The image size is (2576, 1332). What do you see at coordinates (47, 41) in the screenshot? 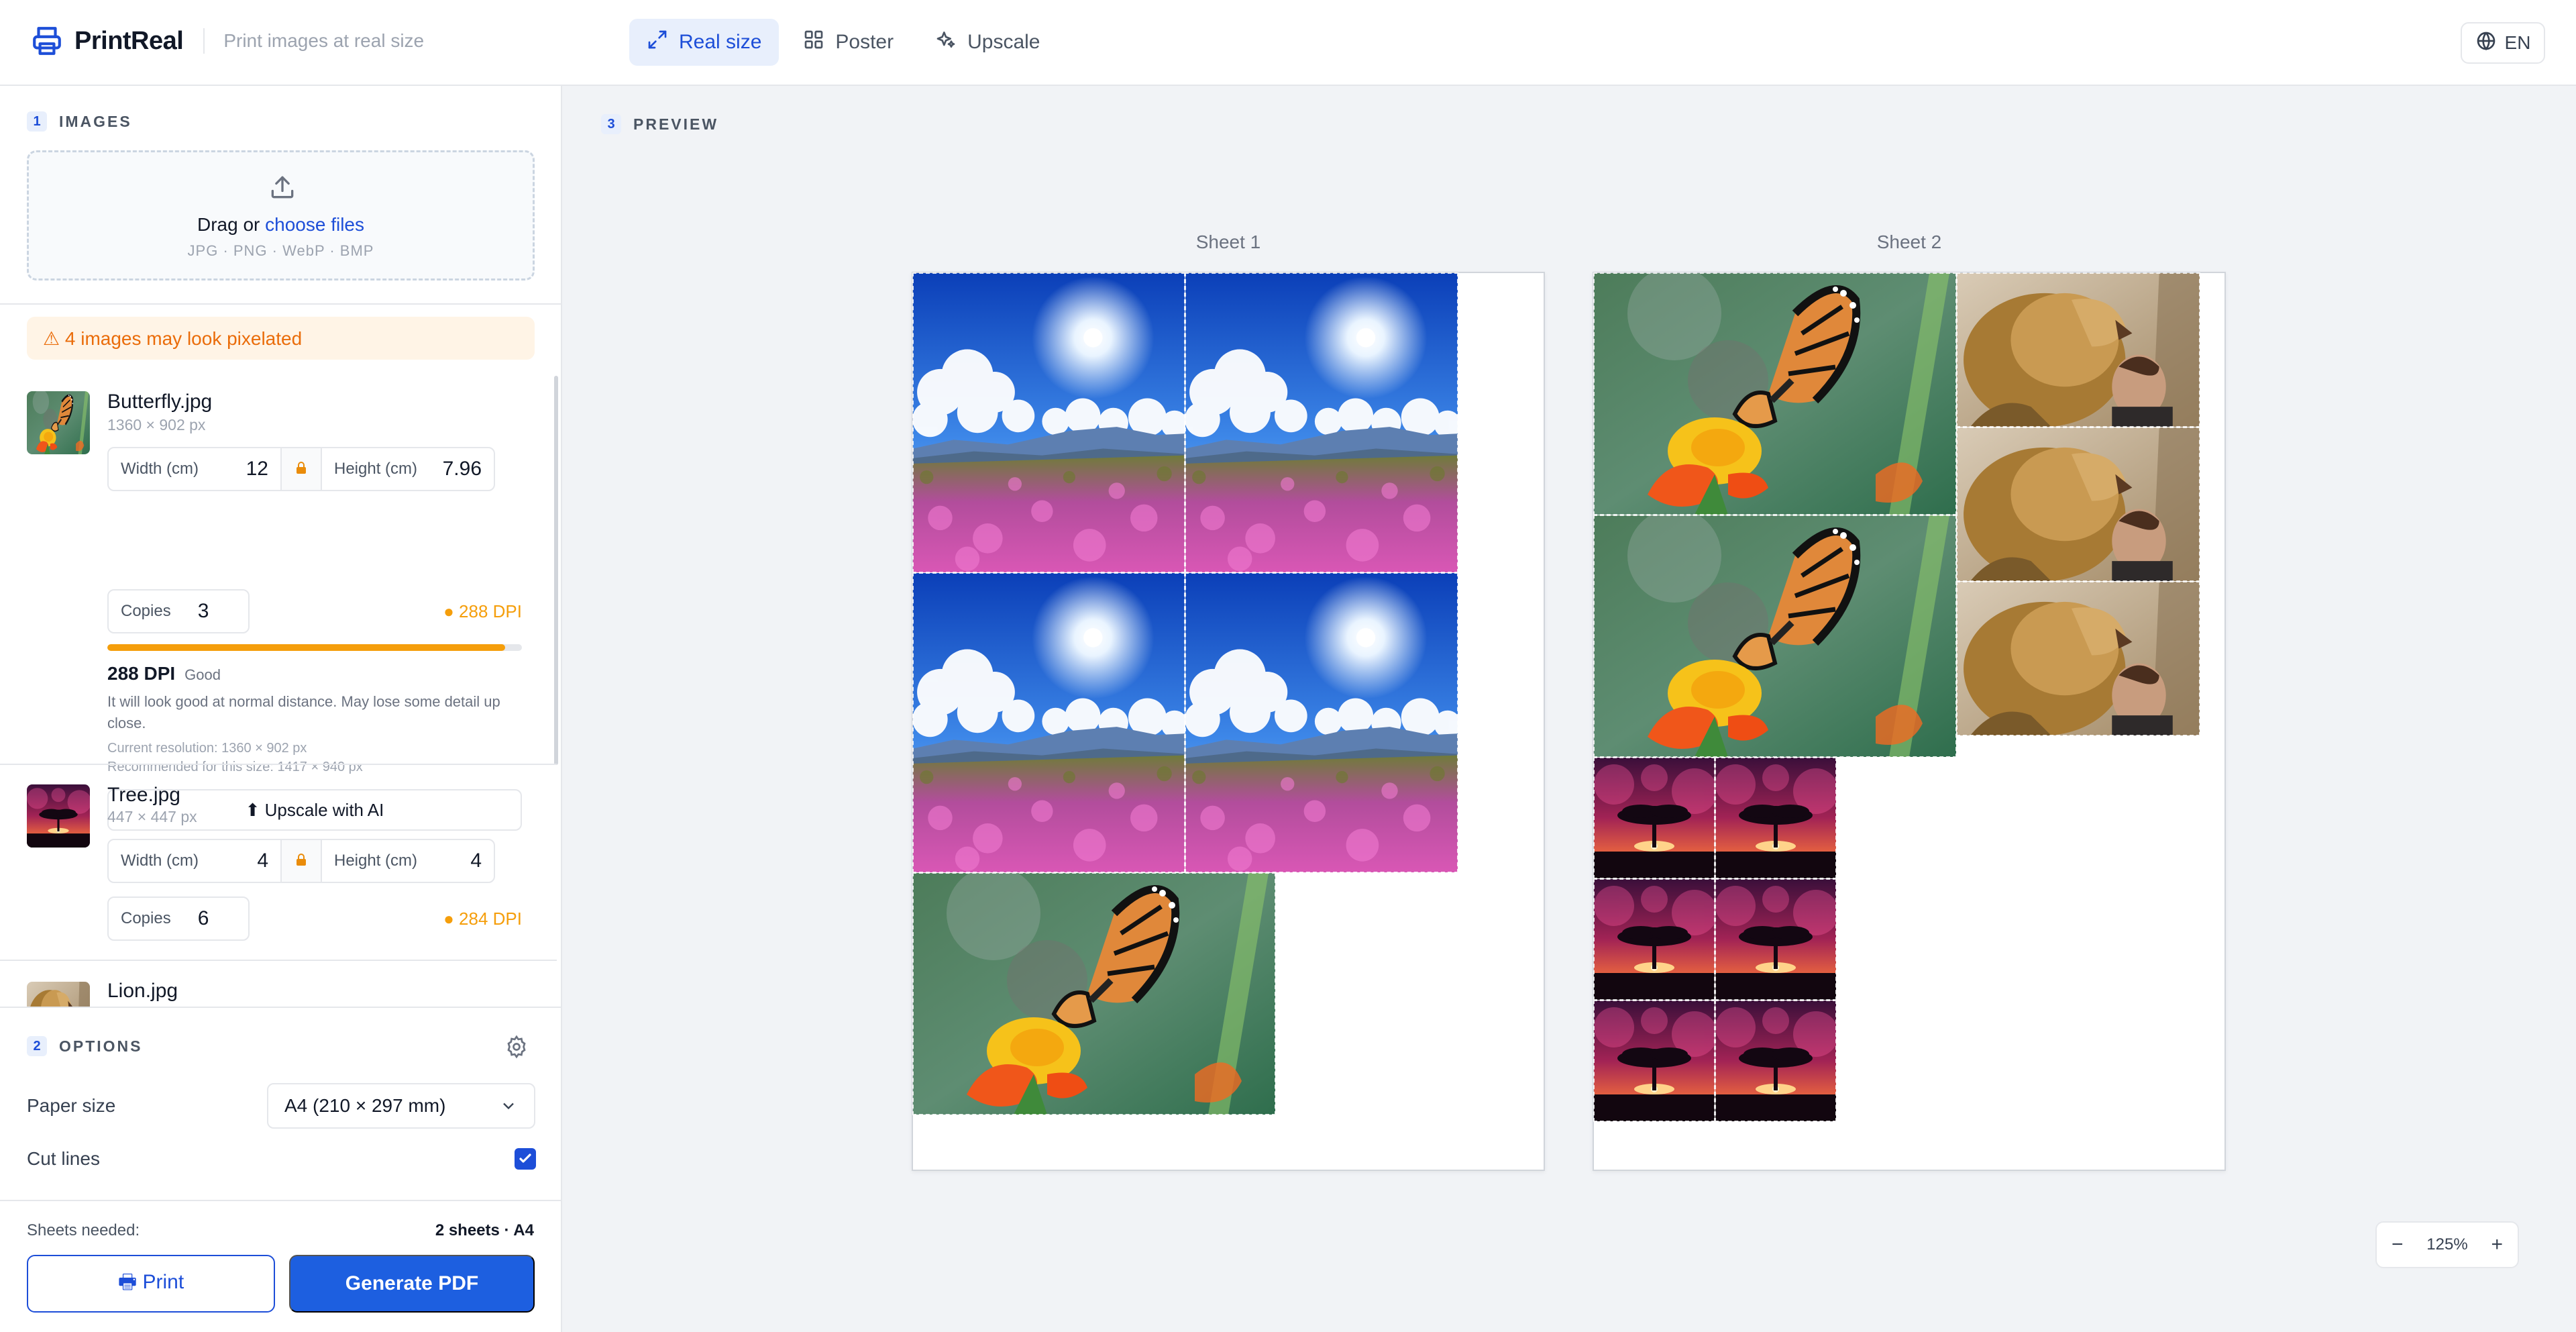
I see `printer-icon` at bounding box center [47, 41].